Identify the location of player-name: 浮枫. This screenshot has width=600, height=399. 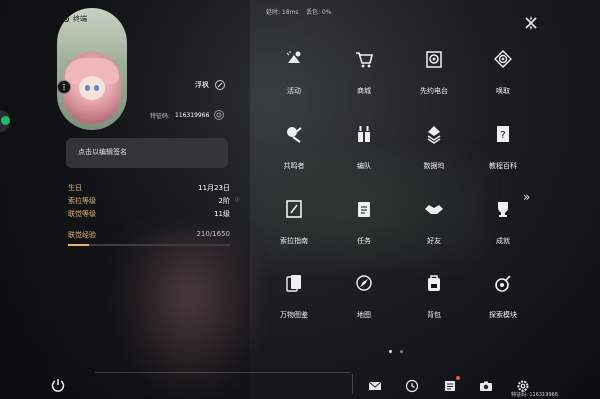
(202, 85).